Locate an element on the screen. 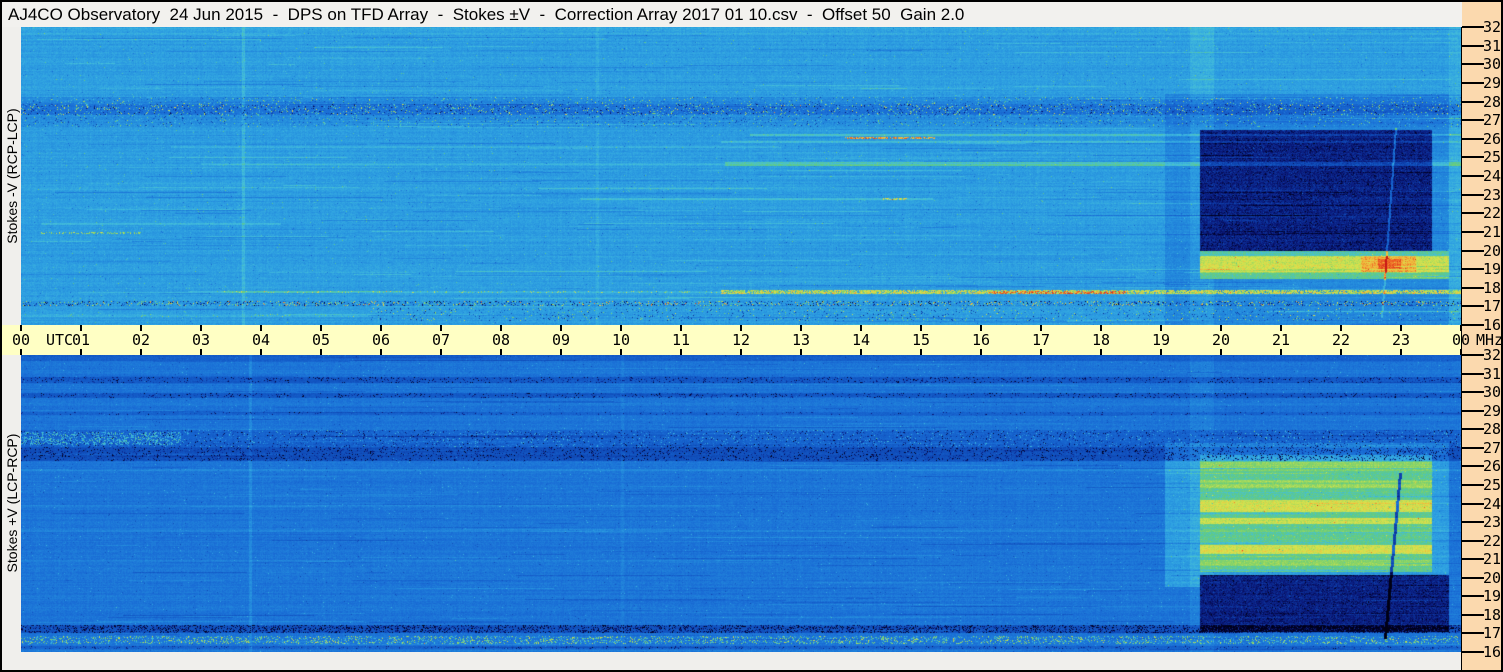 This screenshot has height=672, width=1503. hour-label: 07 is located at coordinates (441, 340).